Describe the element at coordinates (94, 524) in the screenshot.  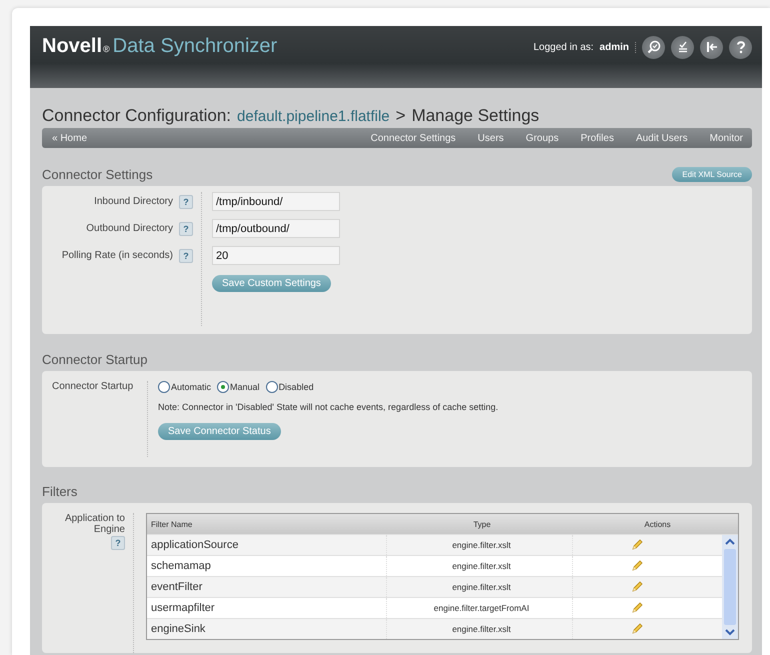
I see `field-label: Application to Engine` at that location.